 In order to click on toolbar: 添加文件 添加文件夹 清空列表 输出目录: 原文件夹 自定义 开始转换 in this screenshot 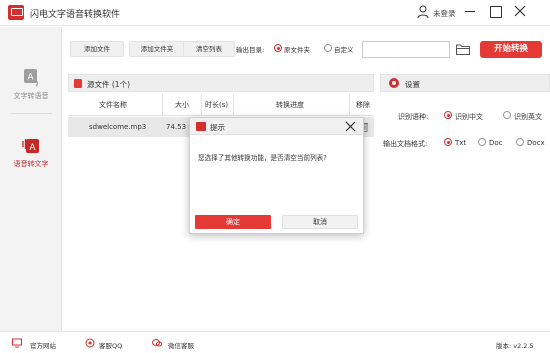, I will do `click(306, 48)`.